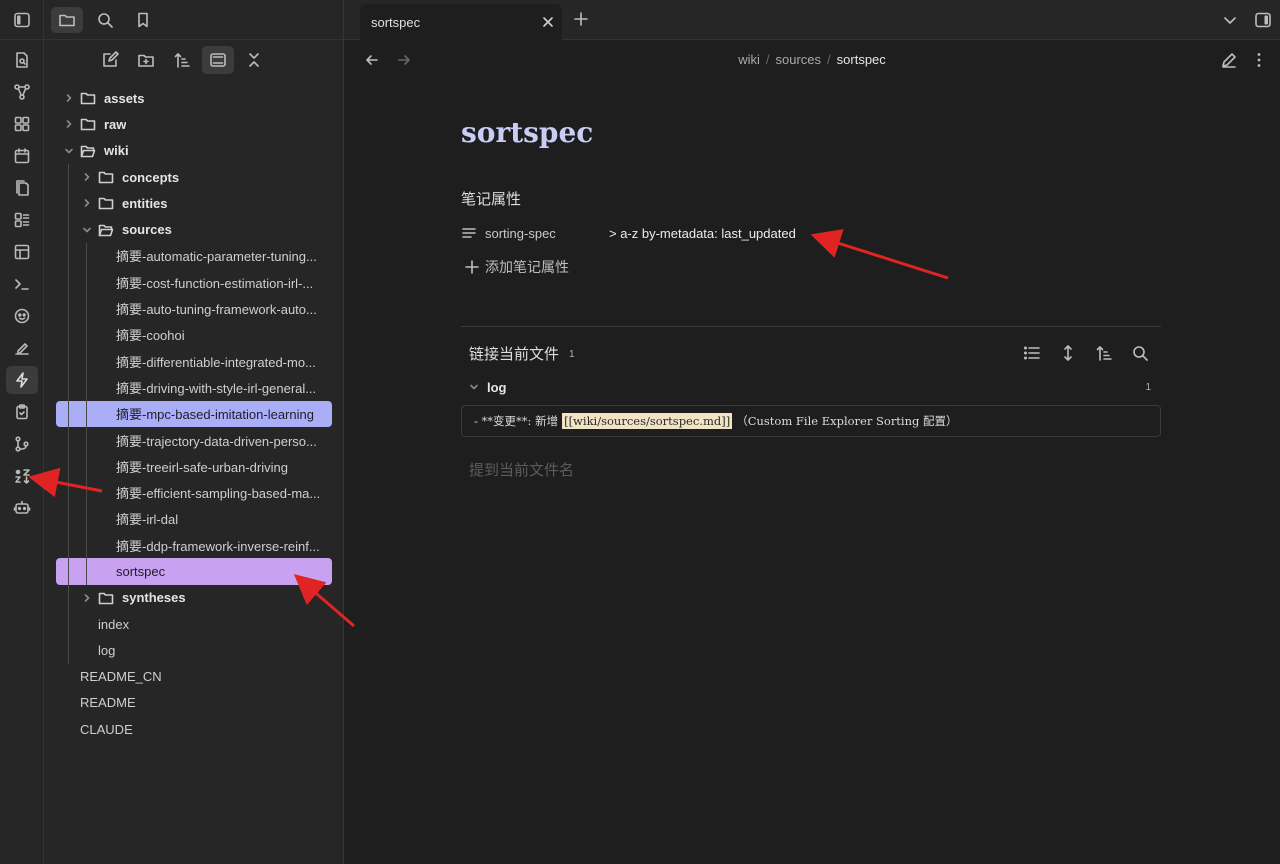 The width and height of the screenshot is (1280, 864). What do you see at coordinates (194, 203) in the screenshot?
I see `folder-entities: entities` at bounding box center [194, 203].